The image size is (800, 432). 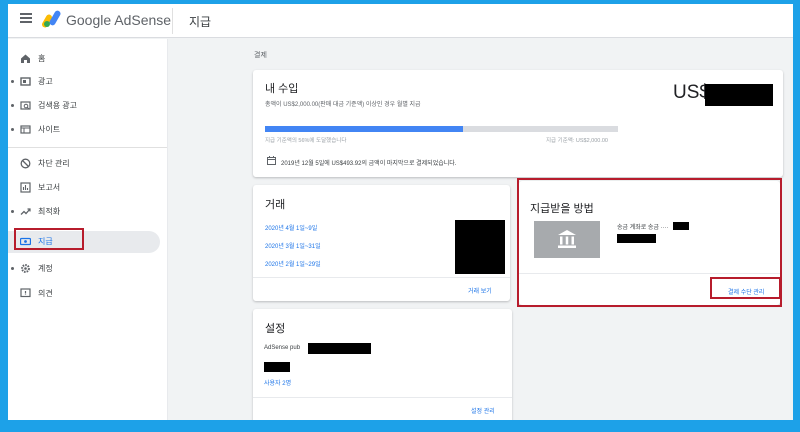 What do you see at coordinates (172, 21) in the screenshot?
I see `topbar-divider` at bounding box center [172, 21].